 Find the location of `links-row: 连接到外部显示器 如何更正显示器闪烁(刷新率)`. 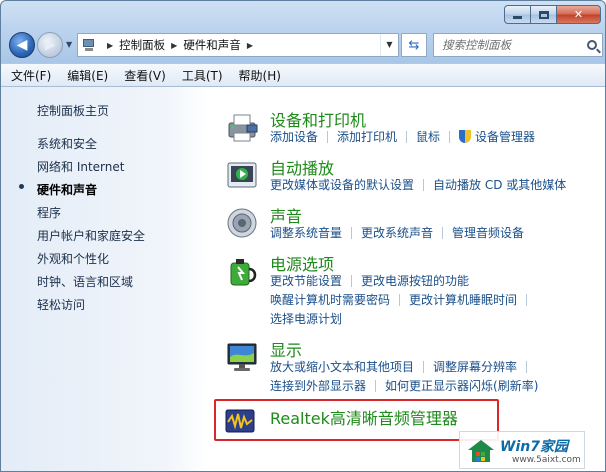

links-row: 连接到外部显示器 如何更正显示器闪烁(刷新率) is located at coordinates (404, 385).